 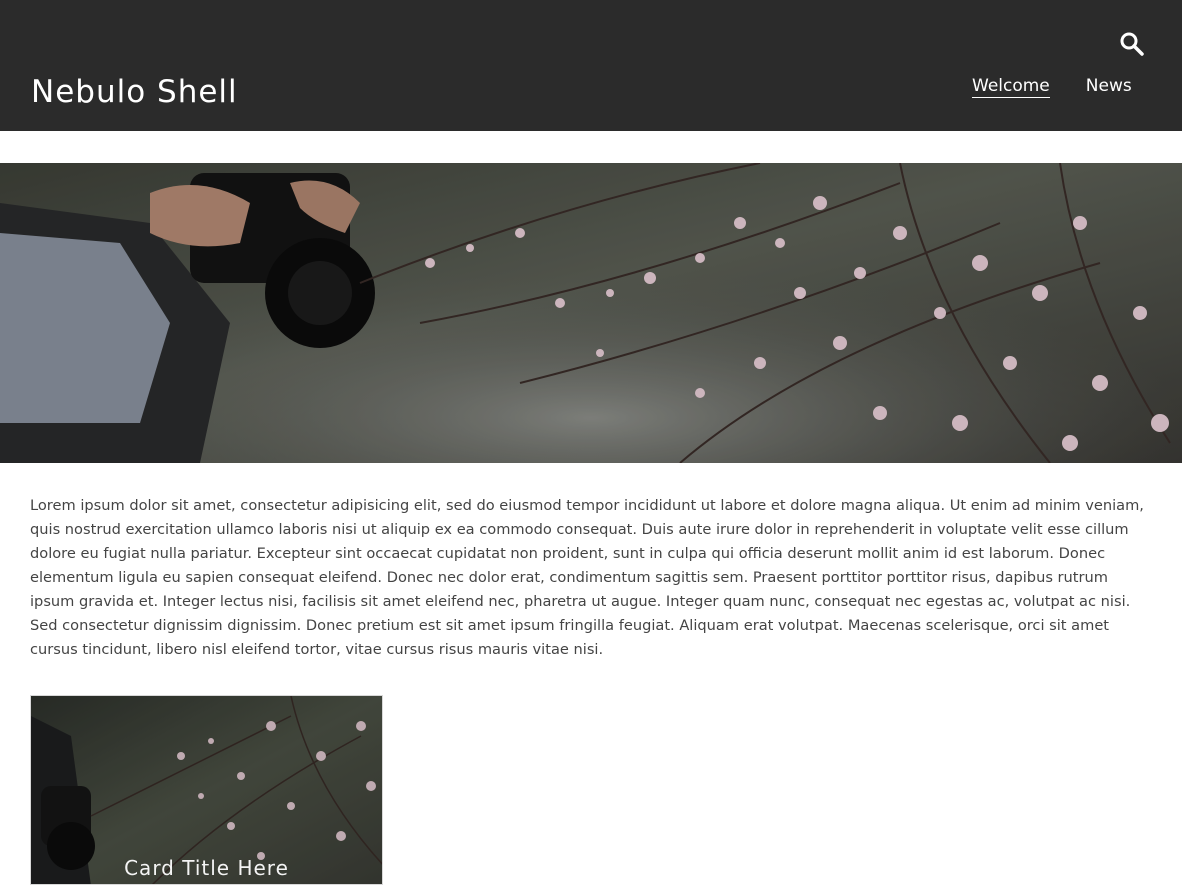 I want to click on nav-item-welcome: Welcome, so click(x=1011, y=86).